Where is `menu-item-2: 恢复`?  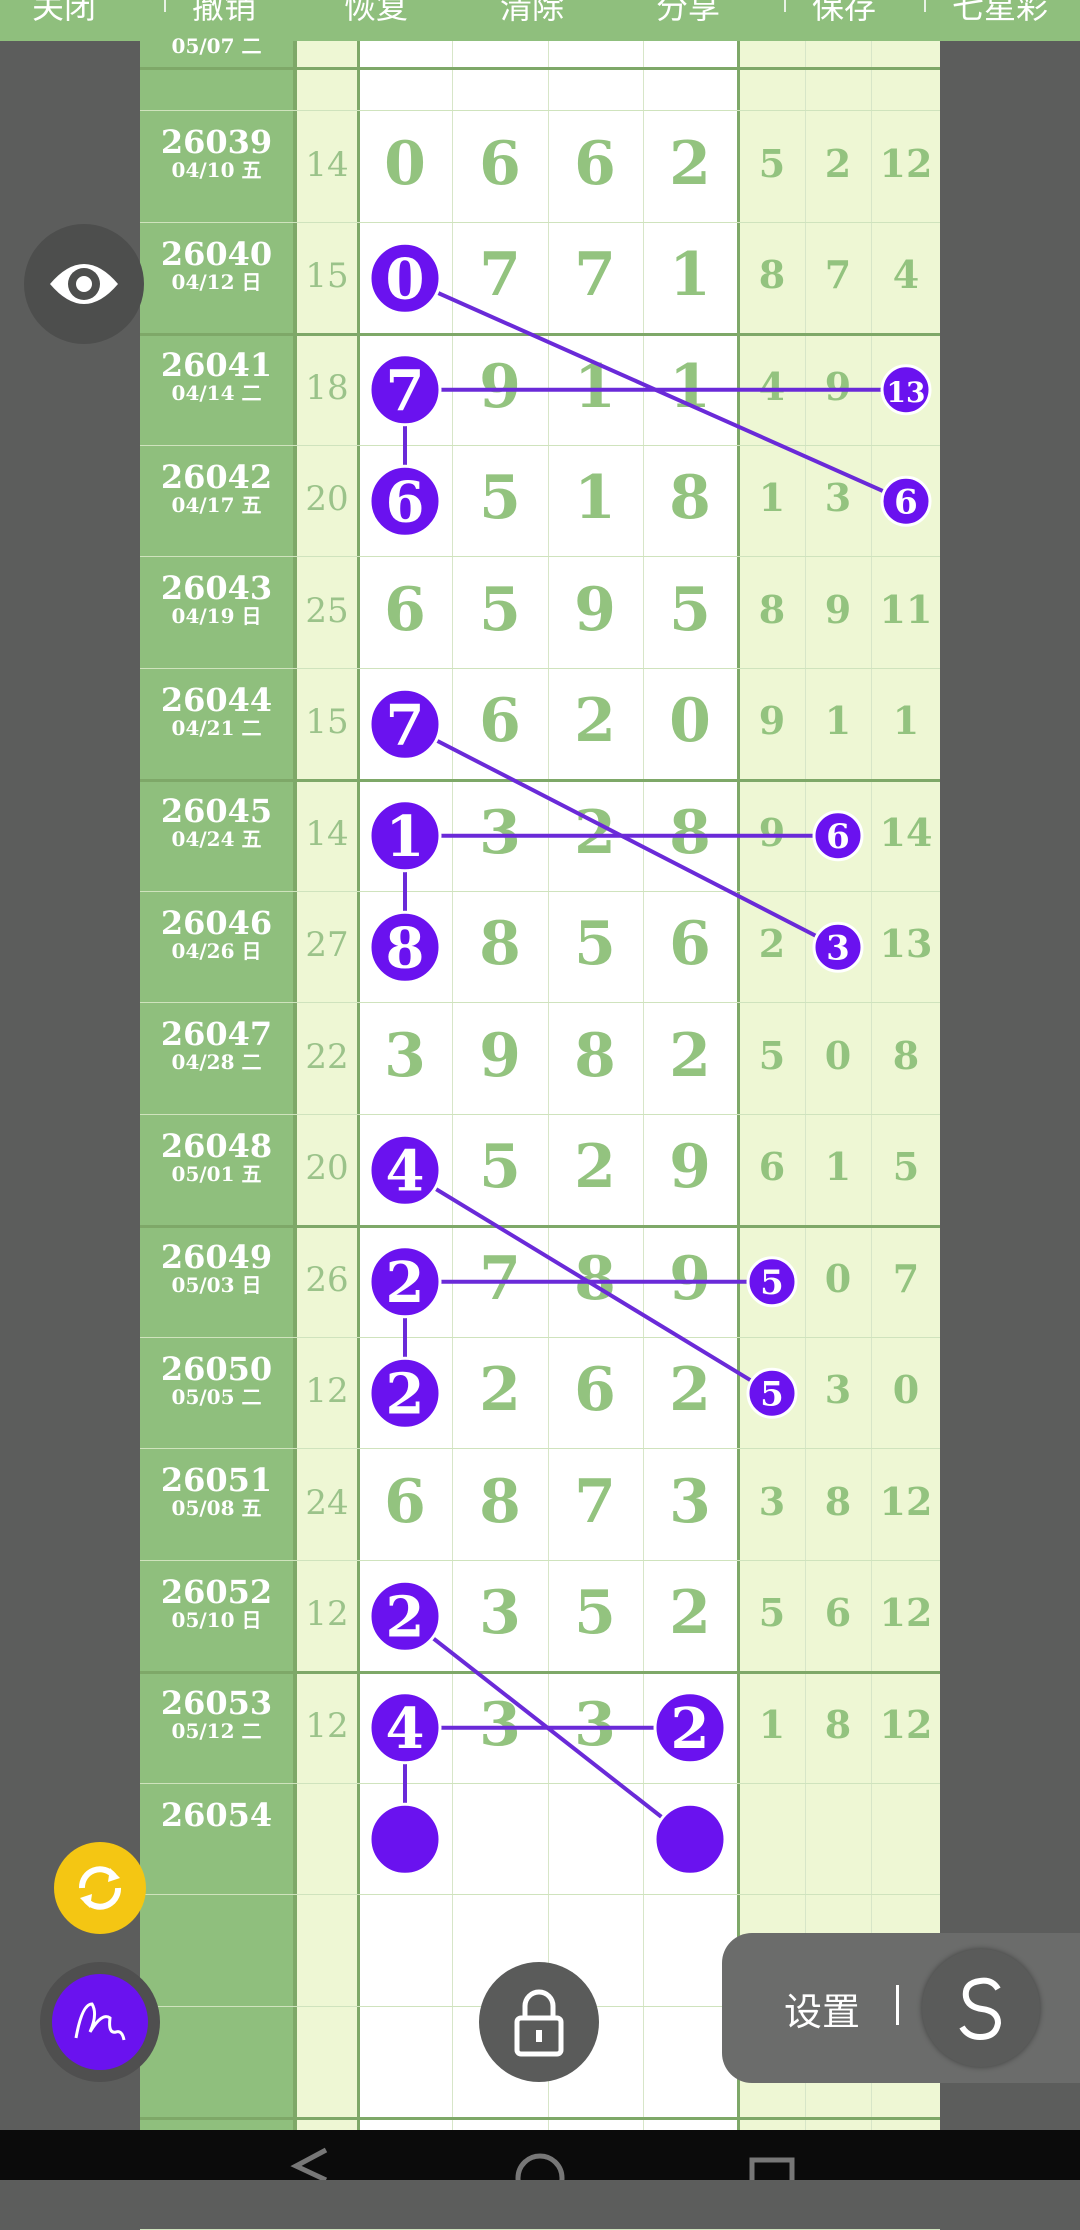 menu-item-2: 恢复 is located at coordinates (376, 14).